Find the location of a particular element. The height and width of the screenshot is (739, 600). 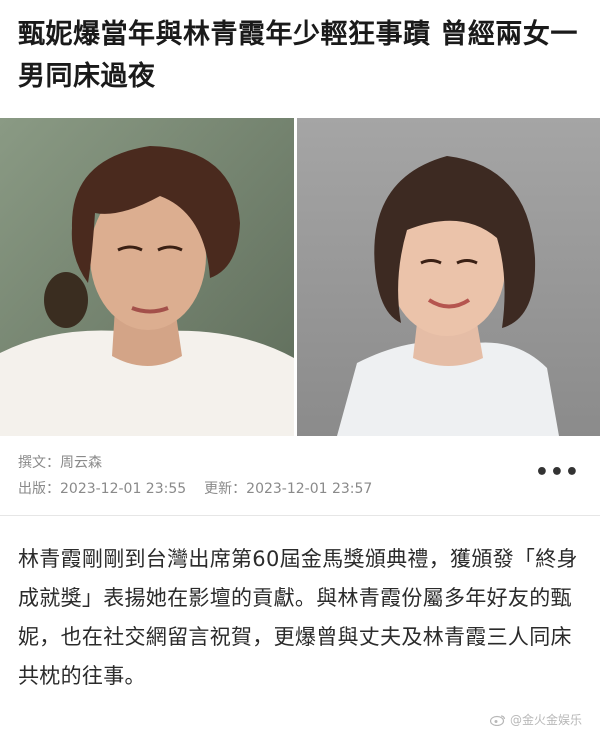

published-date: 2023-12-01 23:55 is located at coordinates (123, 489).